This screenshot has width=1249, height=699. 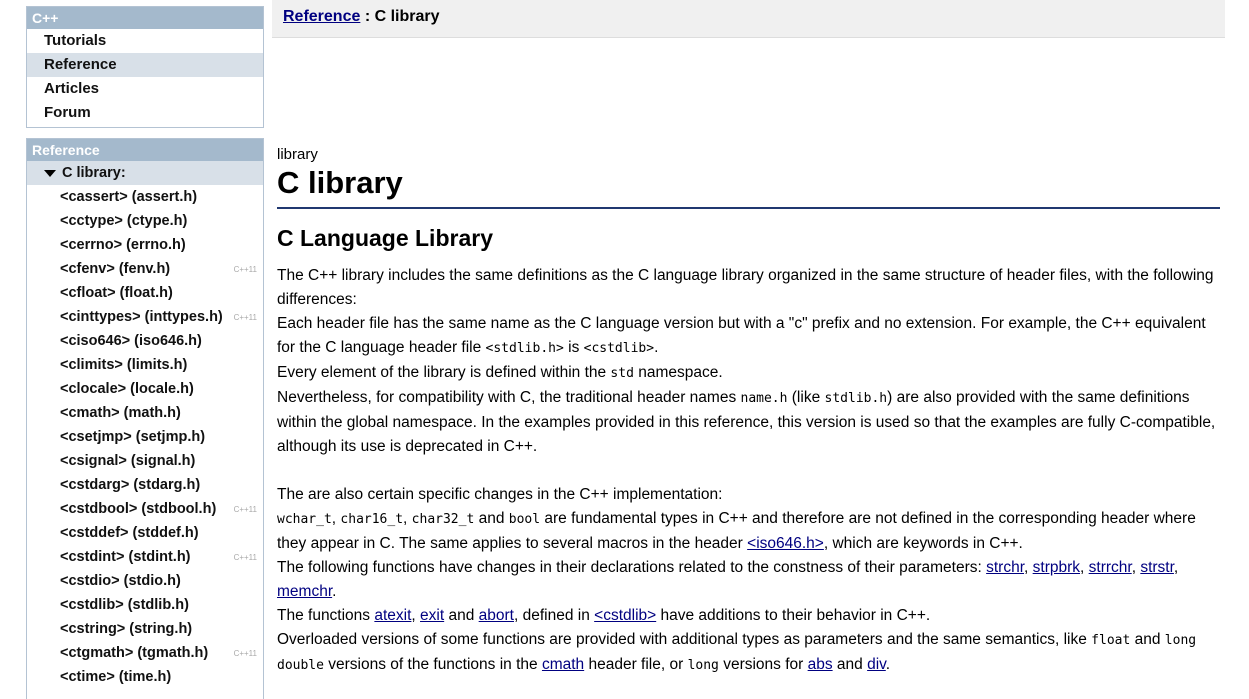 I want to click on nav-reference-item: <csignal> (signal.h), so click(x=145, y=461).